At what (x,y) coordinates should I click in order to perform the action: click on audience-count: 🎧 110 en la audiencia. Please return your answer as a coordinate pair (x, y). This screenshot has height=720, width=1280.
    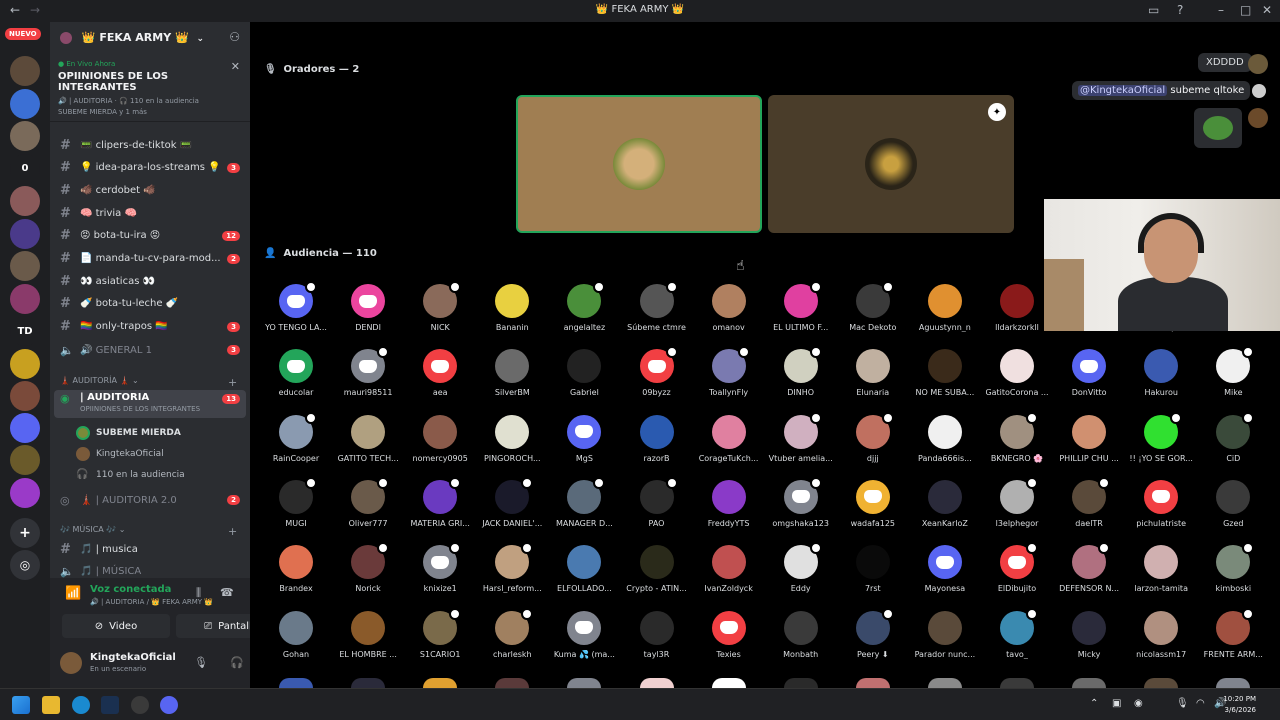
    Looking at the image, I should click on (130, 474).